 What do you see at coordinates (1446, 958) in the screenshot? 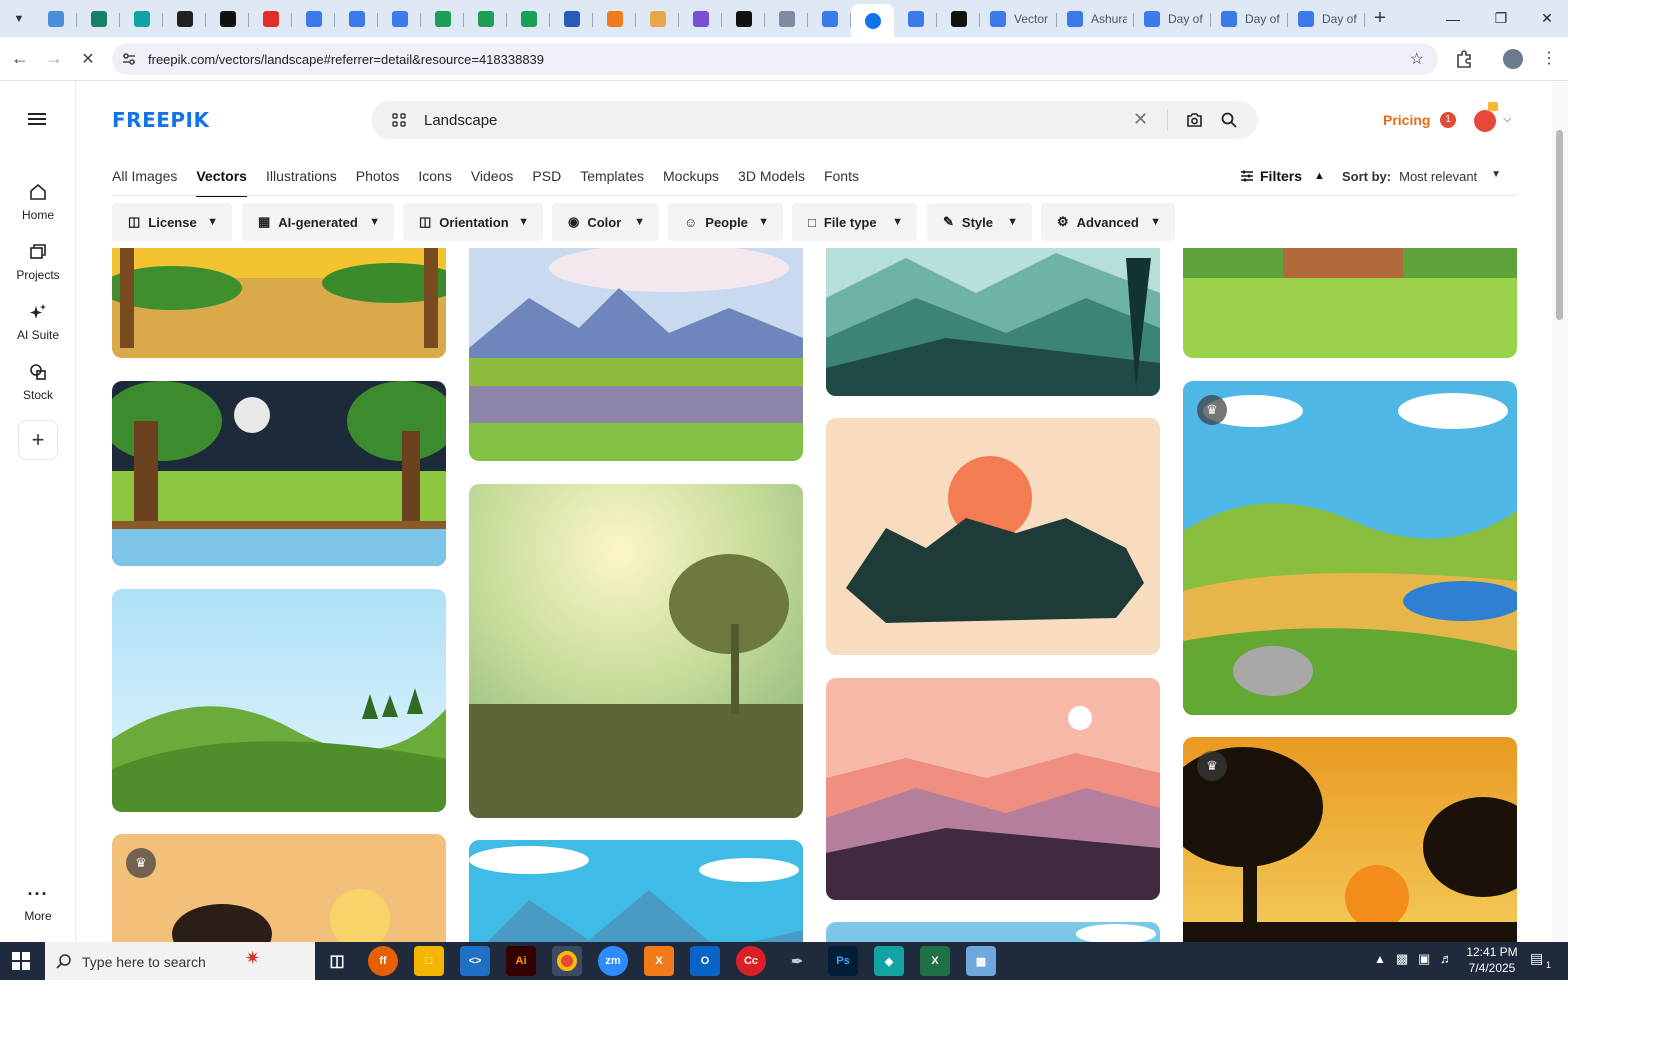
I see `volume-icon: ♬` at bounding box center [1446, 958].